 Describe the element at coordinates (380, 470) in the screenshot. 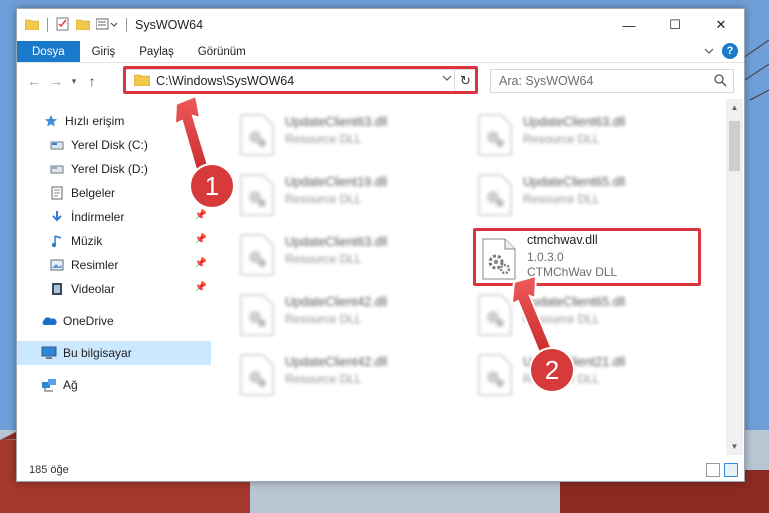

I see `status-bar: 185 öğe` at that location.